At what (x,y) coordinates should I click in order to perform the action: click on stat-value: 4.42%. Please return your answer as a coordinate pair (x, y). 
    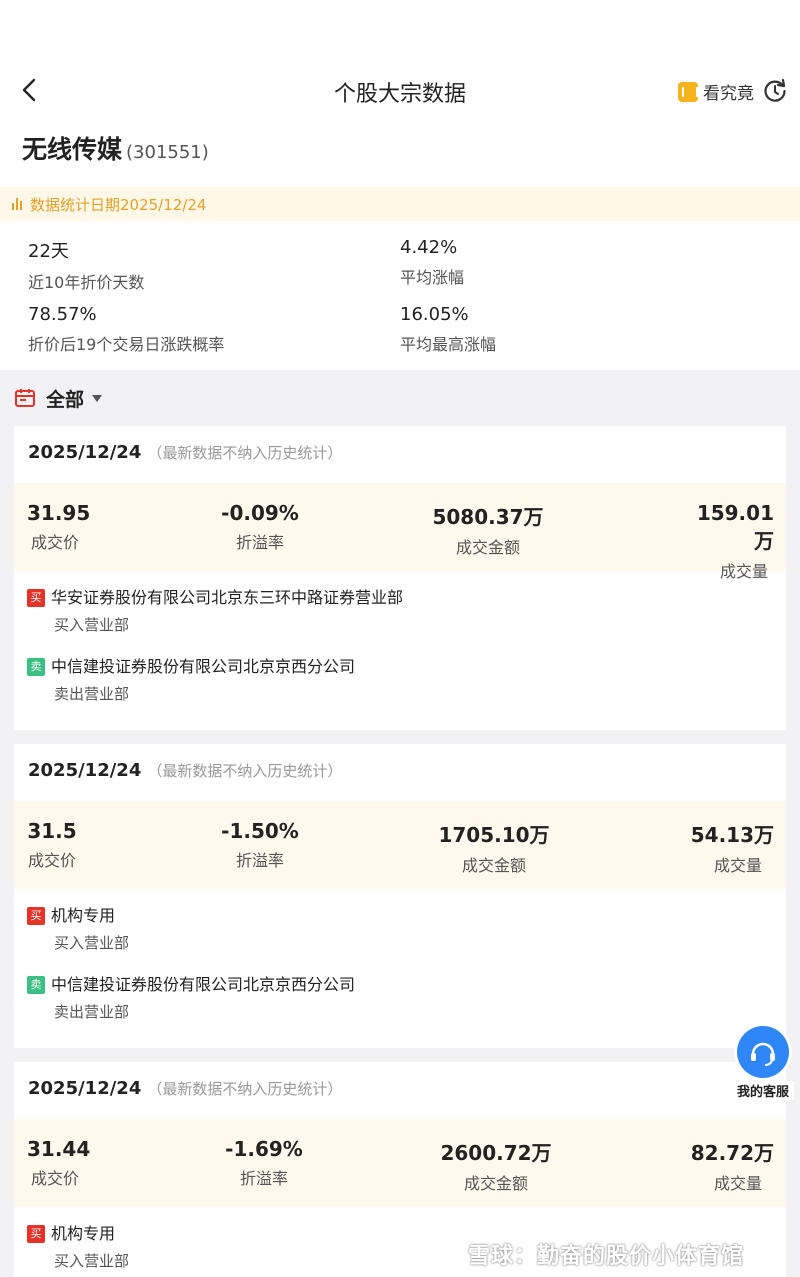
    Looking at the image, I should click on (429, 247).